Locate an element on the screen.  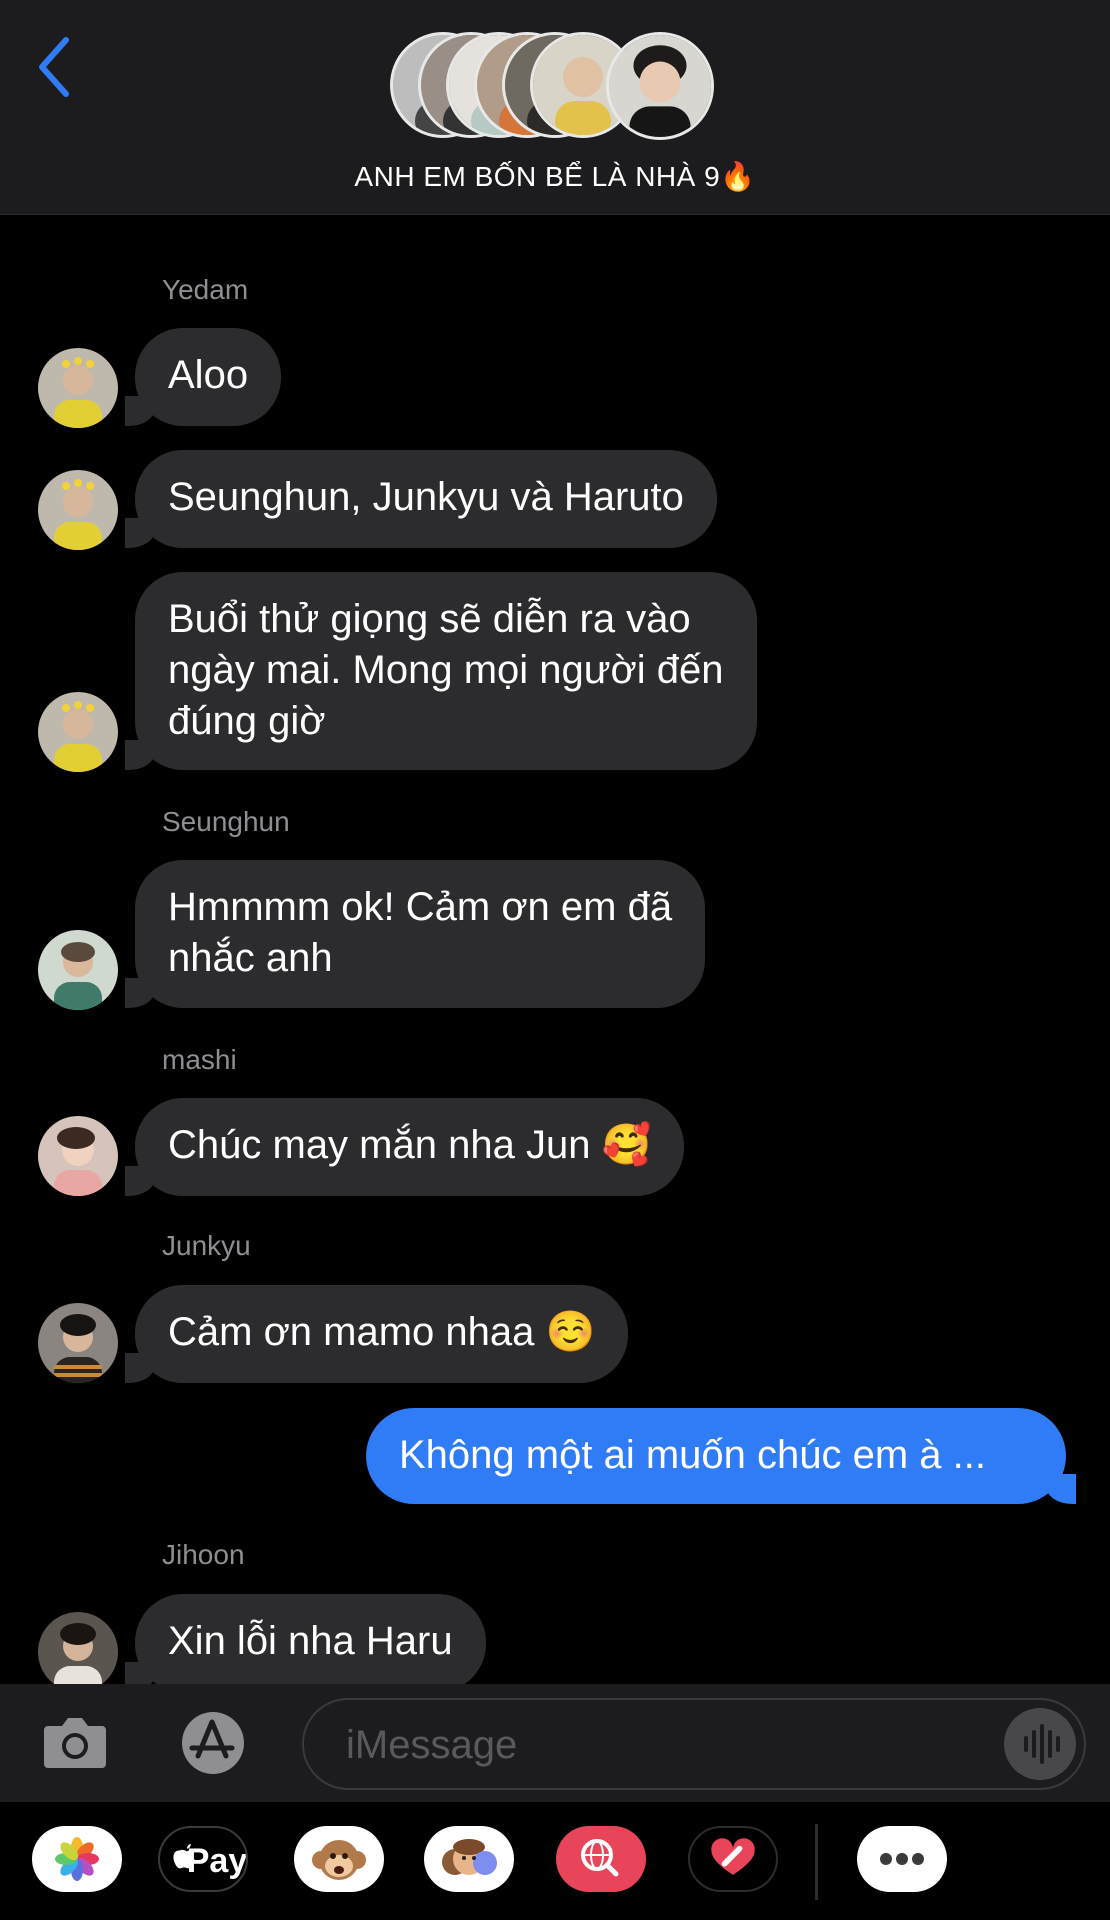
message-text: Seunghun, Junkyu và Haruto is located at coordinates (426, 497).